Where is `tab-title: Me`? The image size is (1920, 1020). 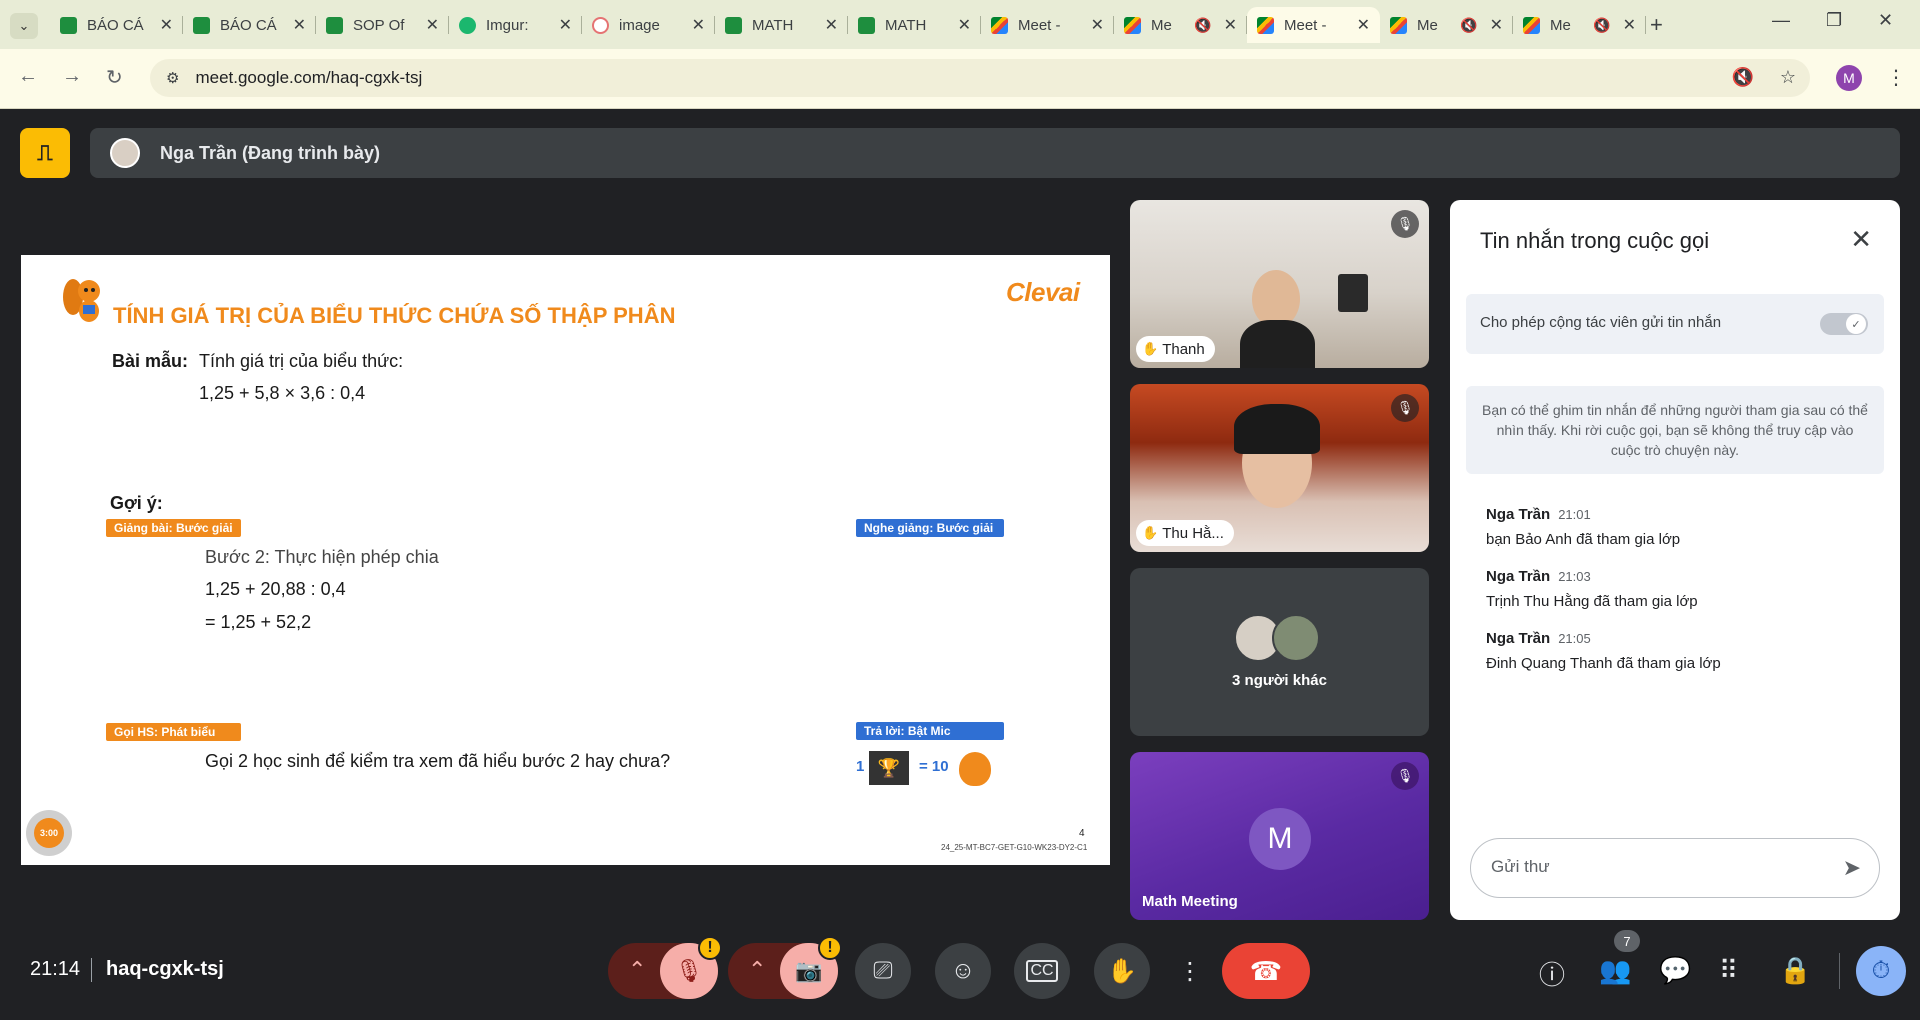 tab-title: Me is located at coordinates (1427, 25).